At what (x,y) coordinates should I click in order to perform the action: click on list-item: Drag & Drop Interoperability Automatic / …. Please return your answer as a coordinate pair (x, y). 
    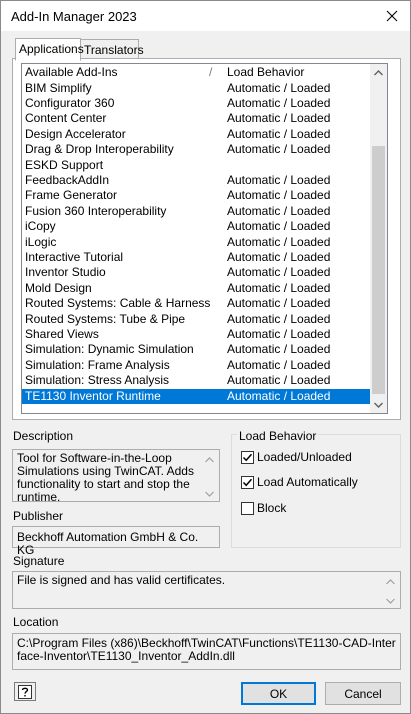
    Looking at the image, I should click on (197, 149).